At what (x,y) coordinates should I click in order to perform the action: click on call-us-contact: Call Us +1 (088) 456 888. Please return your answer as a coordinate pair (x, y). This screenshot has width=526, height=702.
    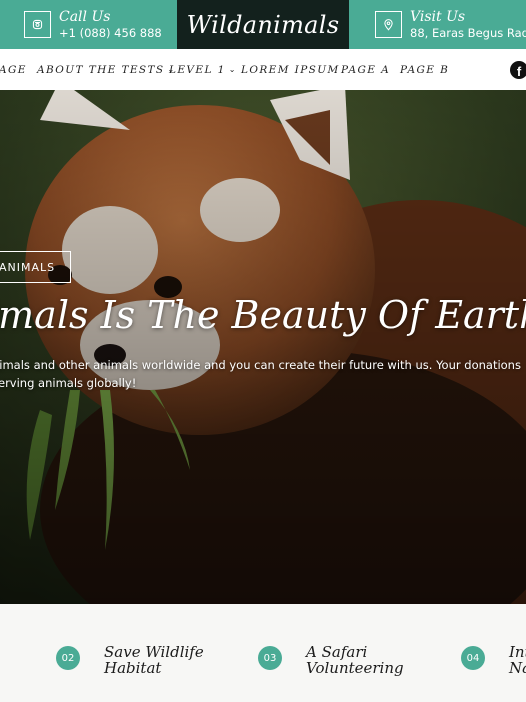
    Looking at the image, I should click on (93, 24).